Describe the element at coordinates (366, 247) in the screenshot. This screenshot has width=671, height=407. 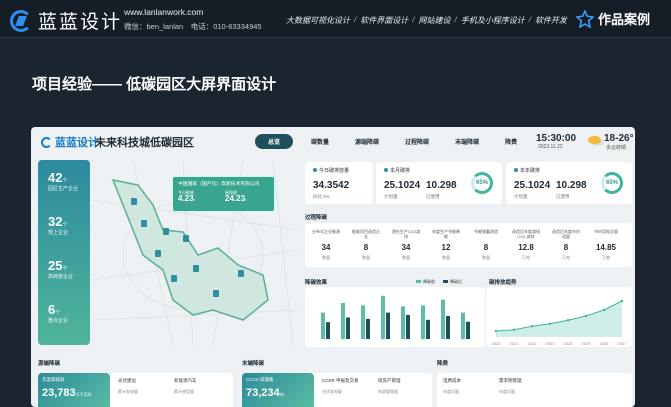
I see `process-stat-value: 8` at that location.